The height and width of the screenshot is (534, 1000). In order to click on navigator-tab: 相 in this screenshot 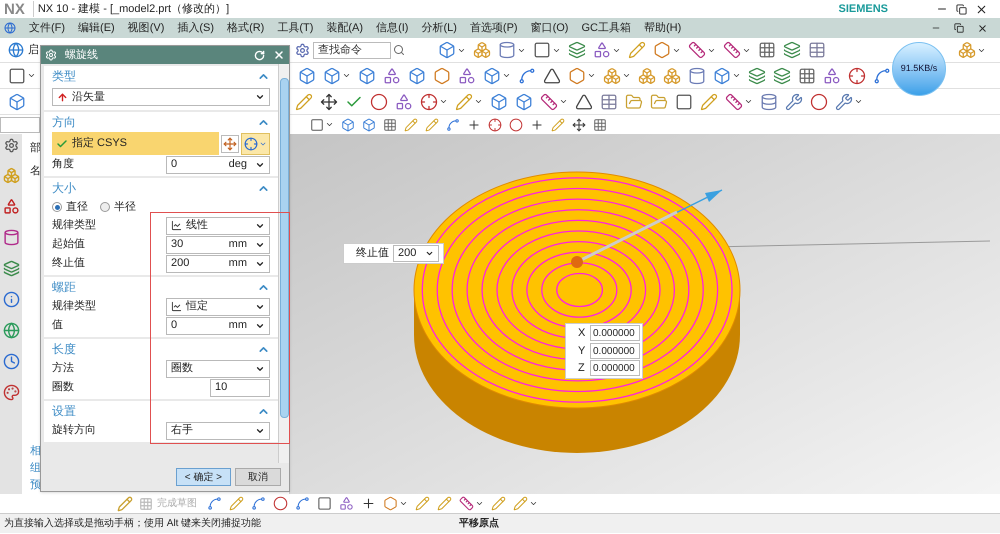, I will do `click(35, 451)`.